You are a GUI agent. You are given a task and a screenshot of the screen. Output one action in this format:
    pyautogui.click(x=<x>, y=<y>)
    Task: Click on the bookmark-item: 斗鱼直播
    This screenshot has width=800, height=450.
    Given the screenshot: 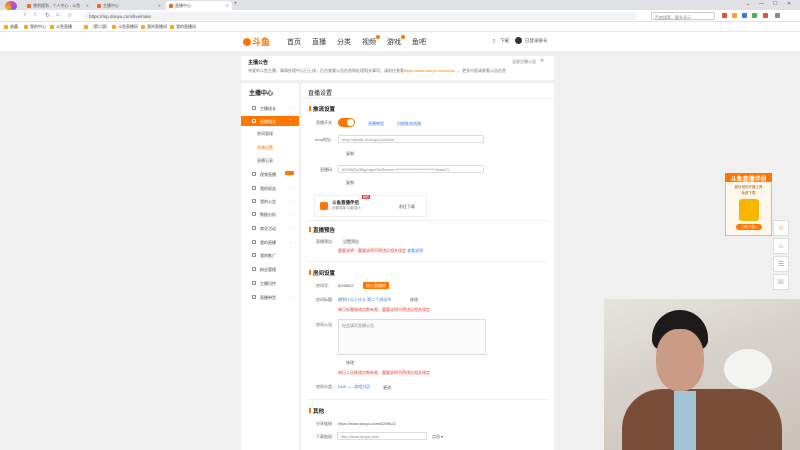 What is the action you would take?
    pyautogui.click(x=61, y=27)
    